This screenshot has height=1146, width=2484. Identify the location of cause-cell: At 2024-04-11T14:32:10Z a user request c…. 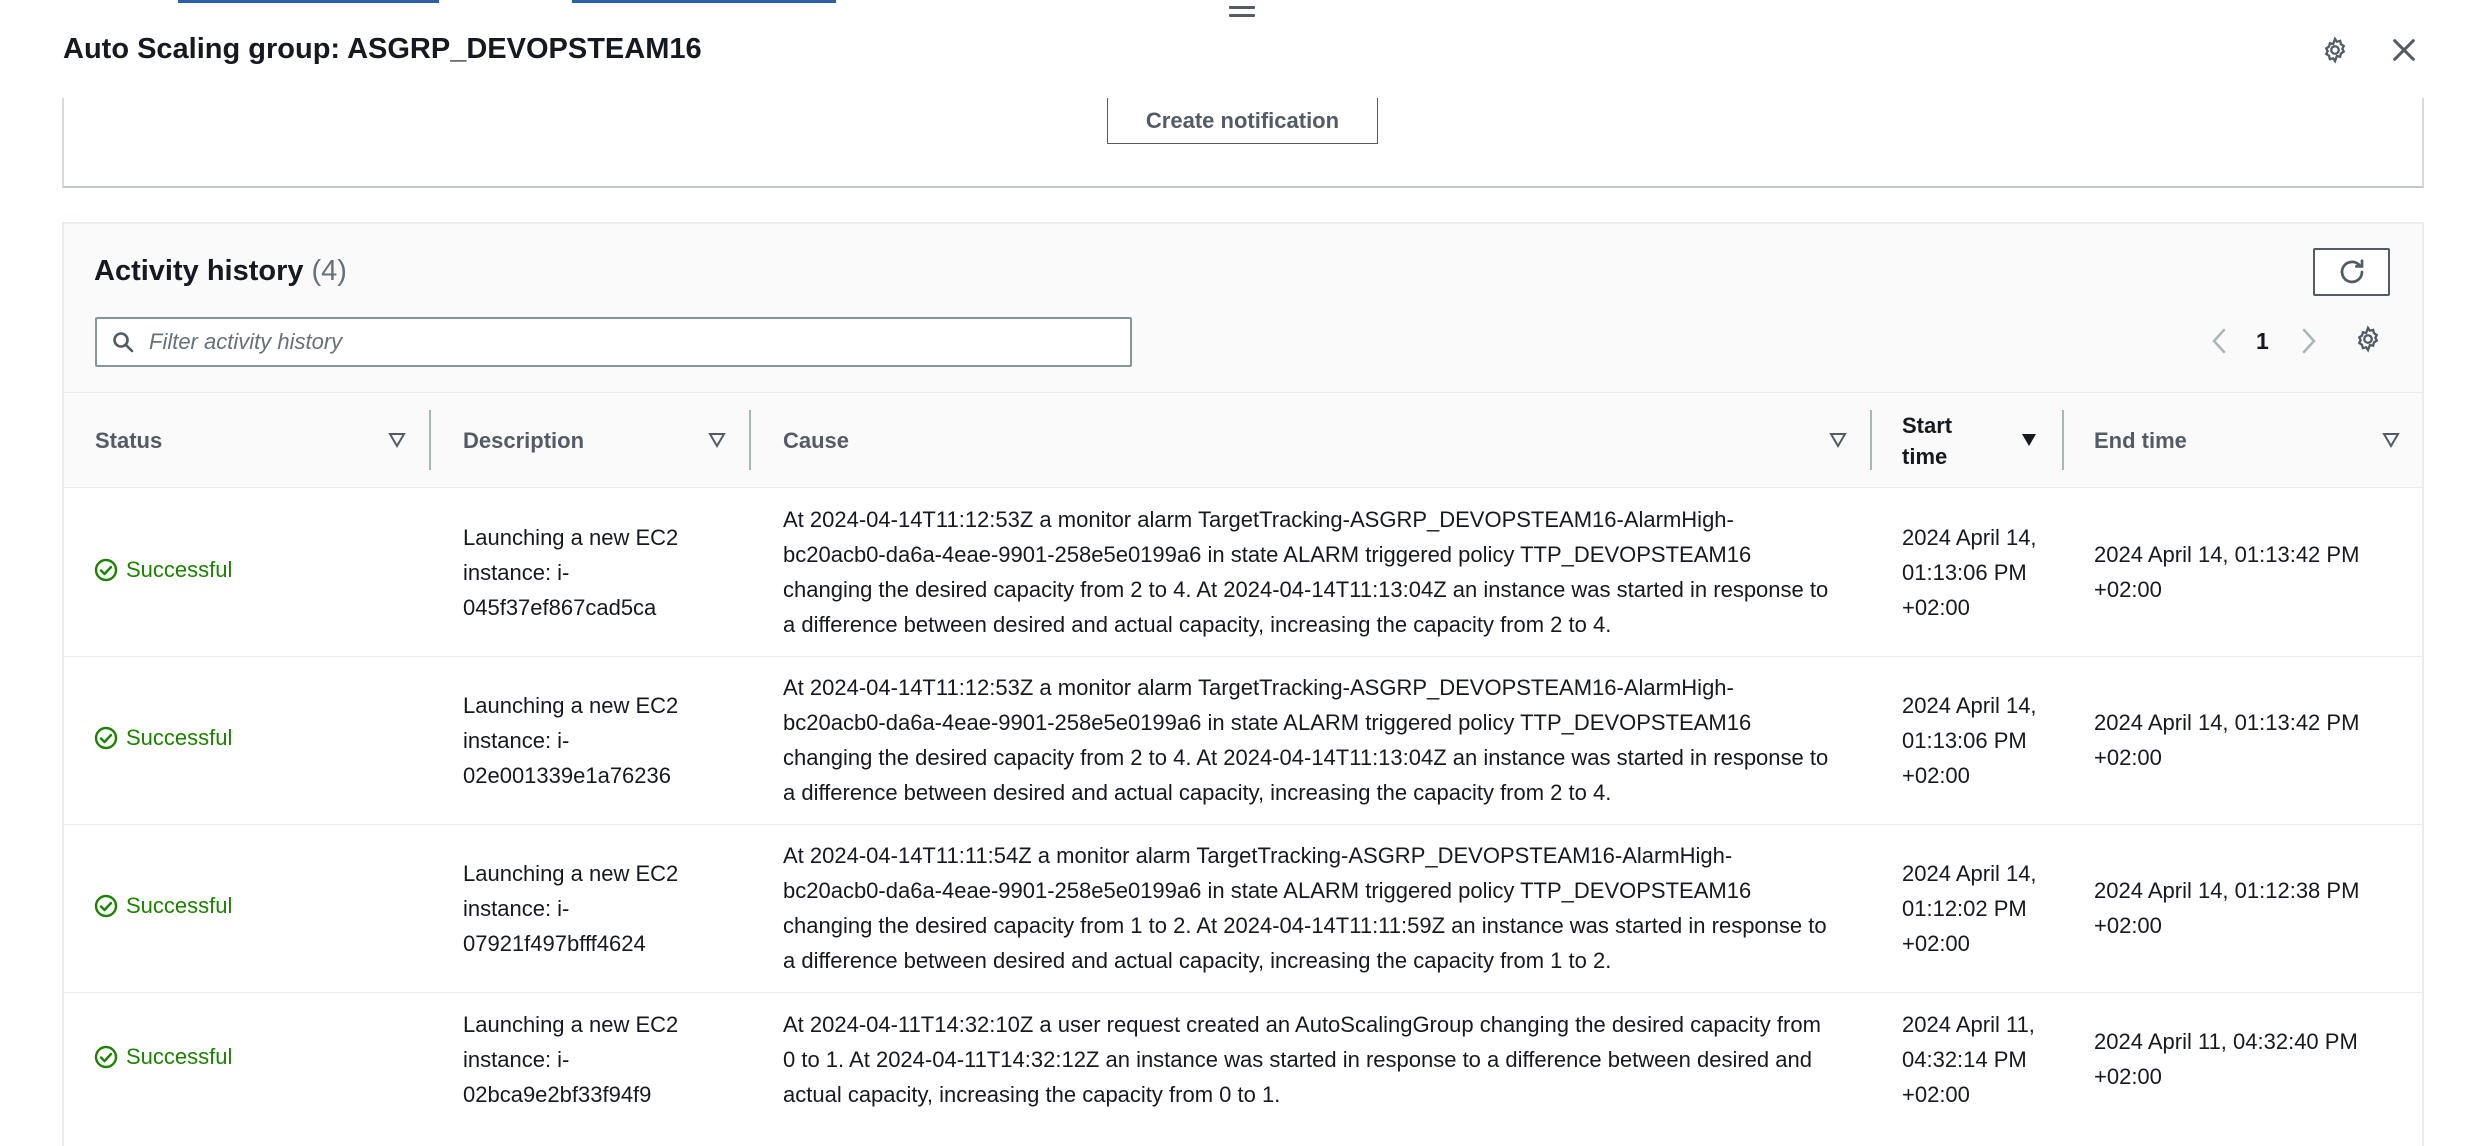
(1302, 1059).